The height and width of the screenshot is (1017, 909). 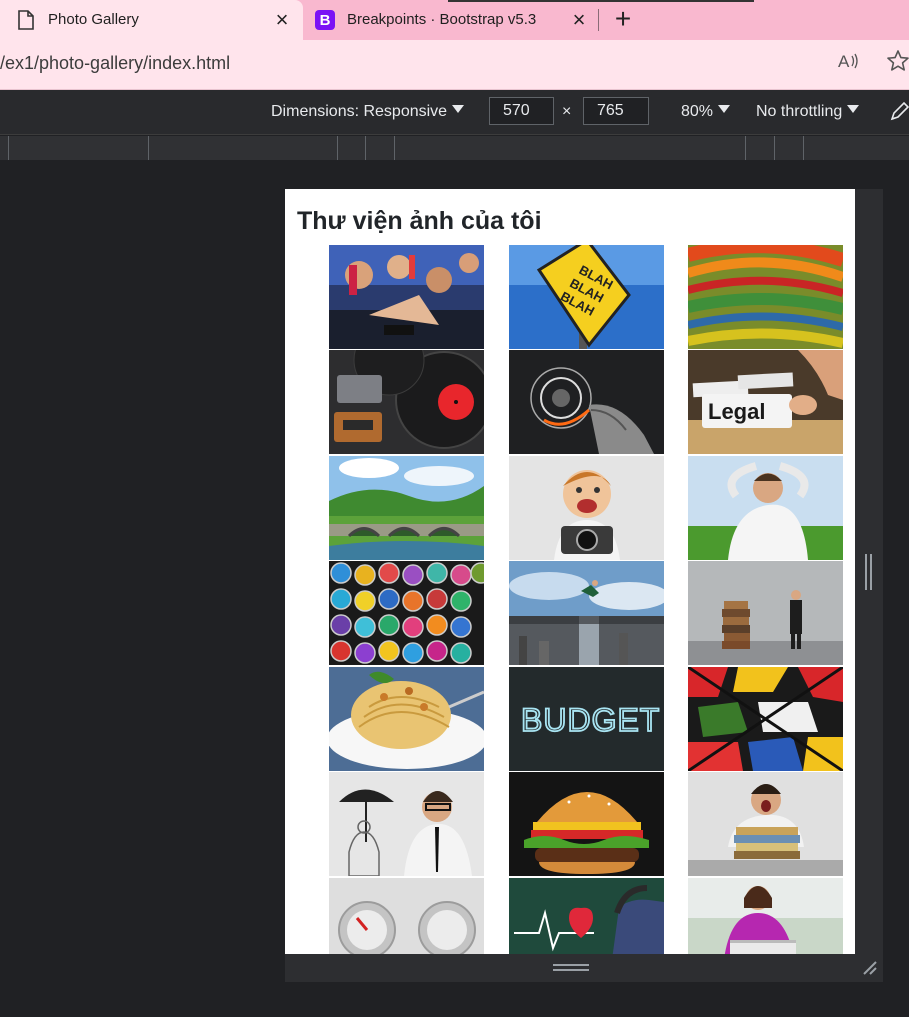 I want to click on photo-budget-chalkboard: BUDGET, so click(x=586, y=719).